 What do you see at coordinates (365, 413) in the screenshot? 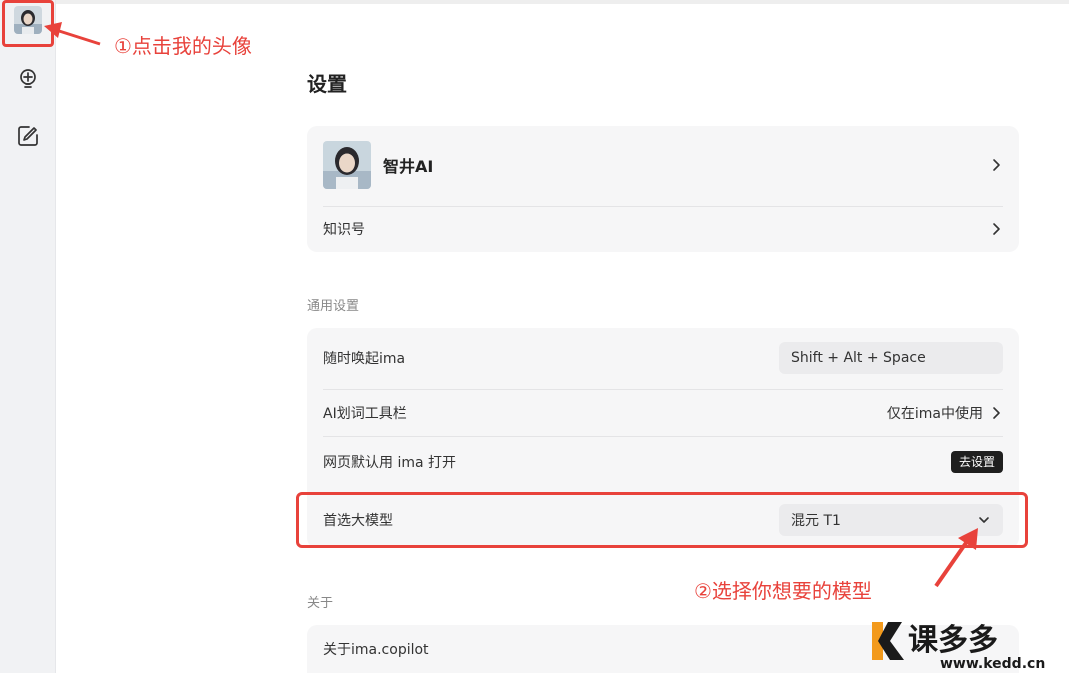
I see `ai-toolbar-label: AI划词工具栏` at bounding box center [365, 413].